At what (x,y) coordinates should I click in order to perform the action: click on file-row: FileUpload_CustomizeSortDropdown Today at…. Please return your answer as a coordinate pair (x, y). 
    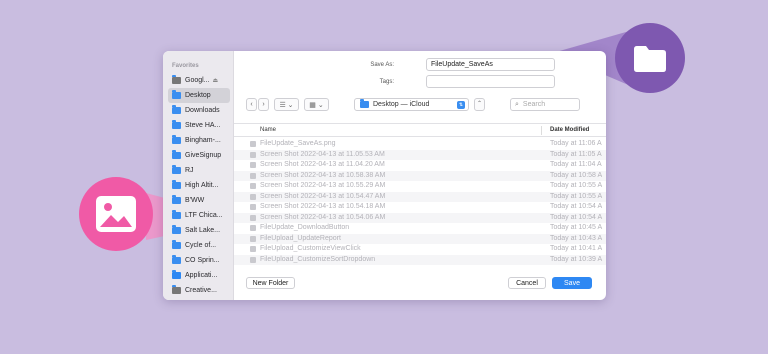
    Looking at the image, I should click on (420, 259).